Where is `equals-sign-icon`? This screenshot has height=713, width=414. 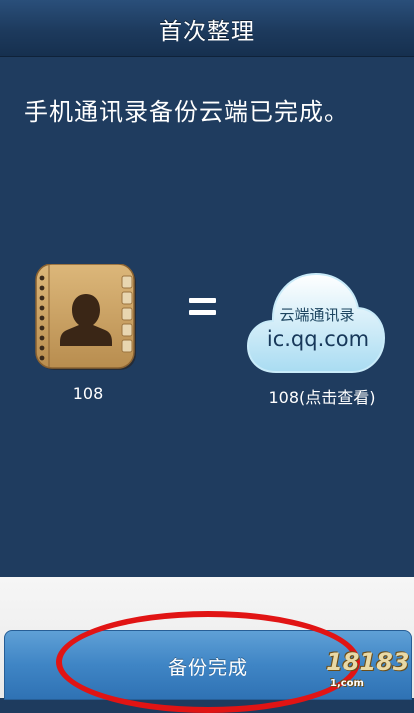
equals-sign-icon is located at coordinates (204, 309).